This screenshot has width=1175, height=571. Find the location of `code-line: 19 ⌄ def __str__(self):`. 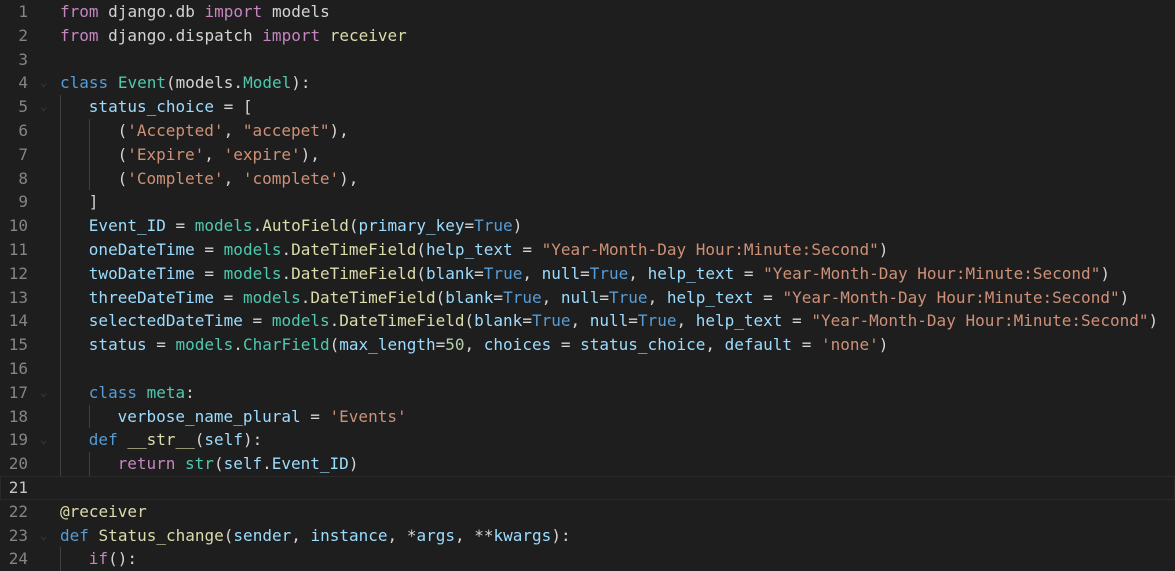

code-line: 19 ⌄ def __str__(self): is located at coordinates (587, 440).